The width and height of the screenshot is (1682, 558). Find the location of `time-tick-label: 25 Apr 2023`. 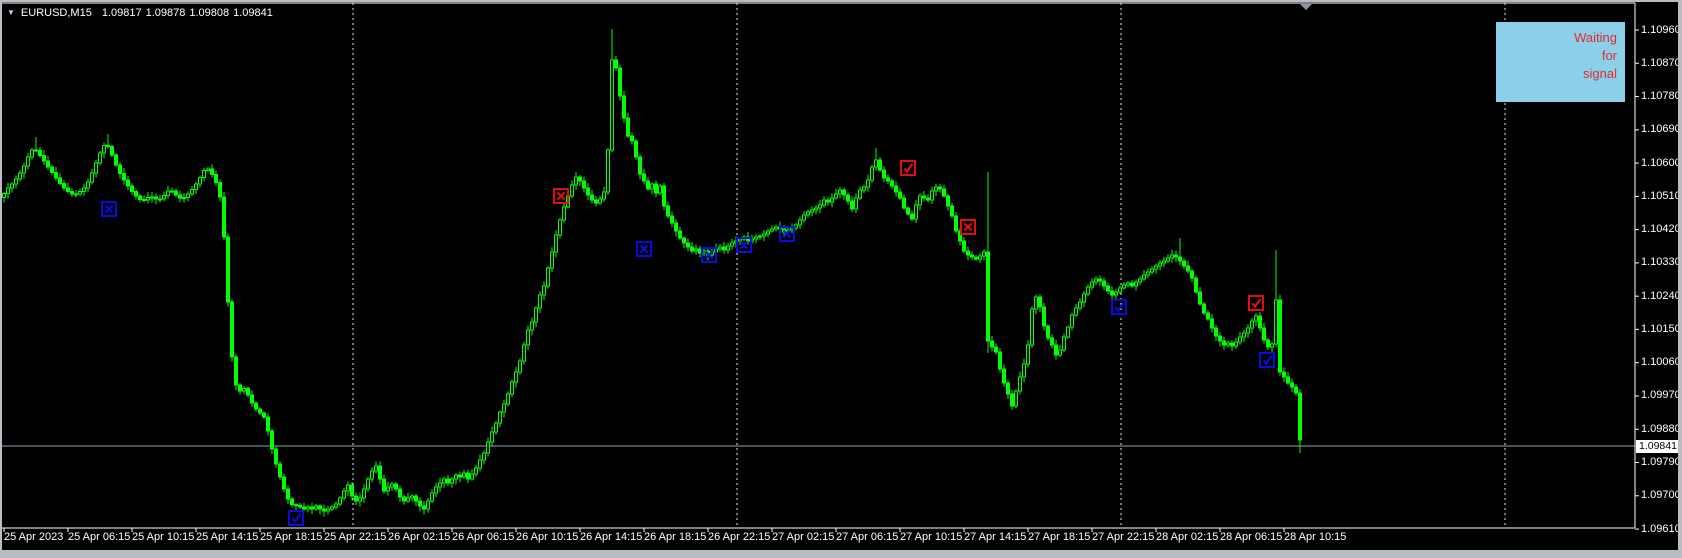

time-tick-label: 25 Apr 2023 is located at coordinates (34, 537).